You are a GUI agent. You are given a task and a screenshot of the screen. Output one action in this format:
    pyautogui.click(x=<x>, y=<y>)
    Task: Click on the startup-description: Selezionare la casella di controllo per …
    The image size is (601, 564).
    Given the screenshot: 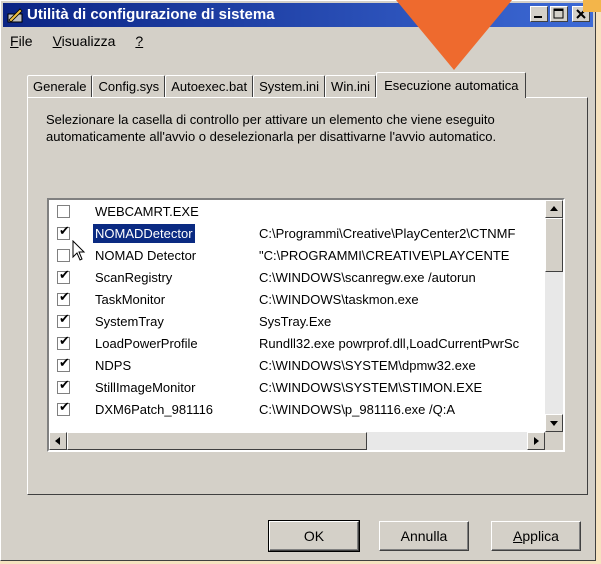 What is the action you would take?
    pyautogui.click(x=271, y=128)
    